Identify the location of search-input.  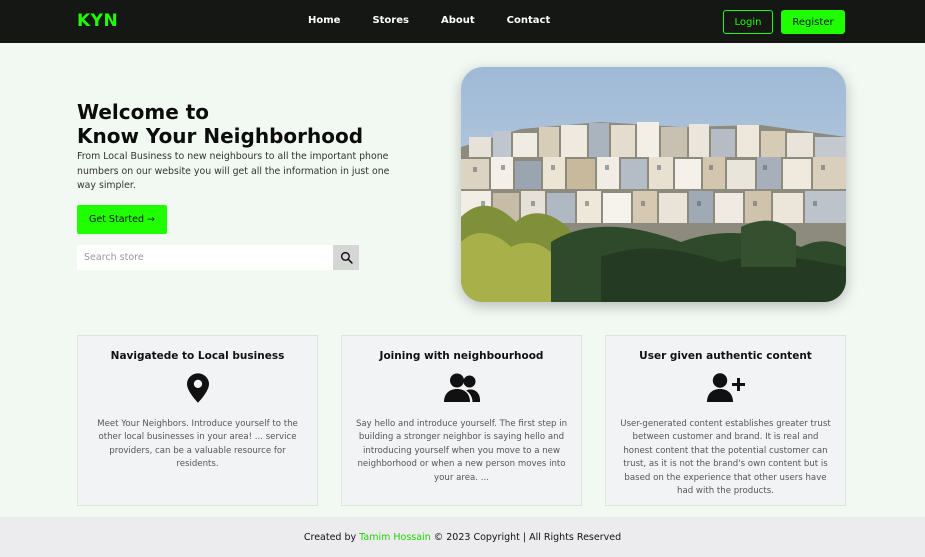
(205, 257).